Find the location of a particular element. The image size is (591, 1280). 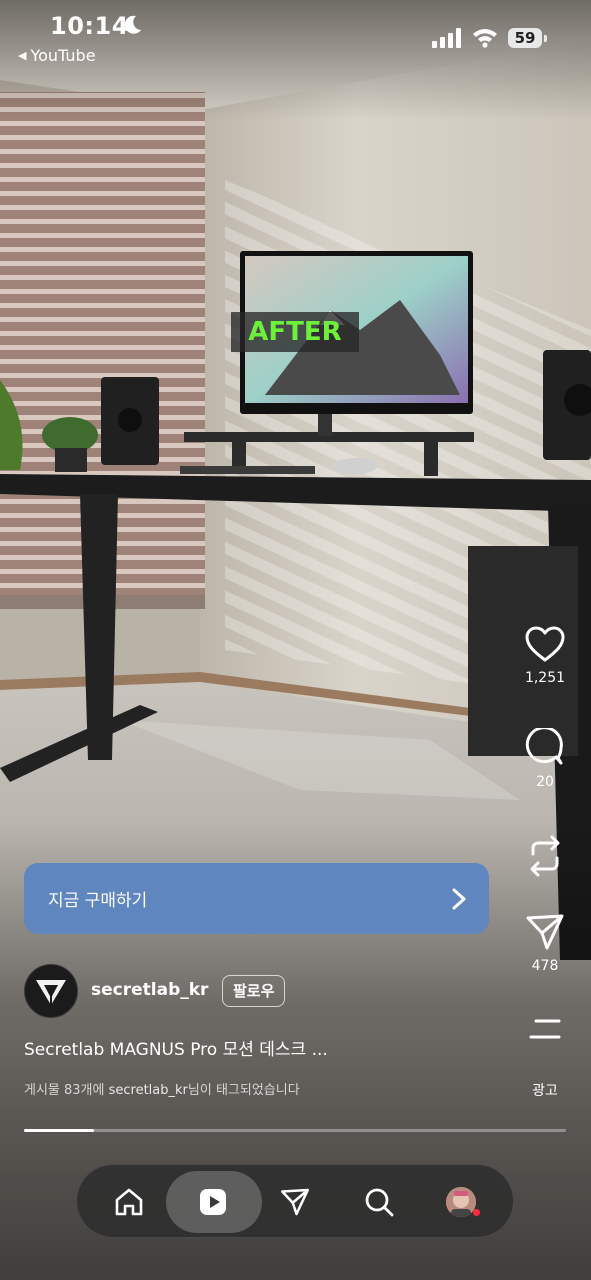

comment-button: 20 is located at coordinates (545, 759).